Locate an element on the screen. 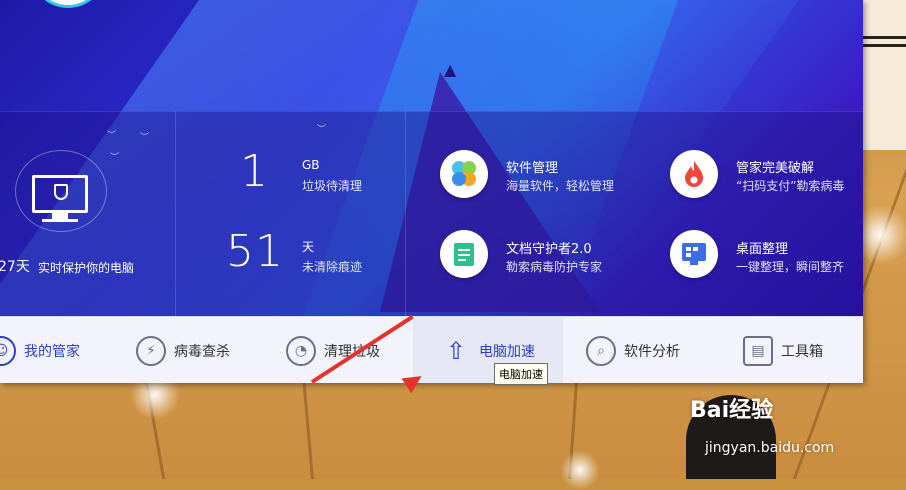  traces-days-value: 51 is located at coordinates (255, 251).